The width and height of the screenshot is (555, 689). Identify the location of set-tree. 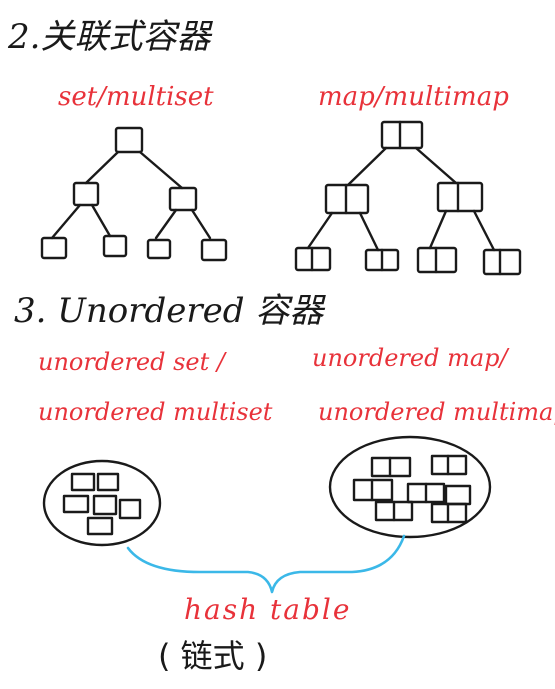
(134, 194).